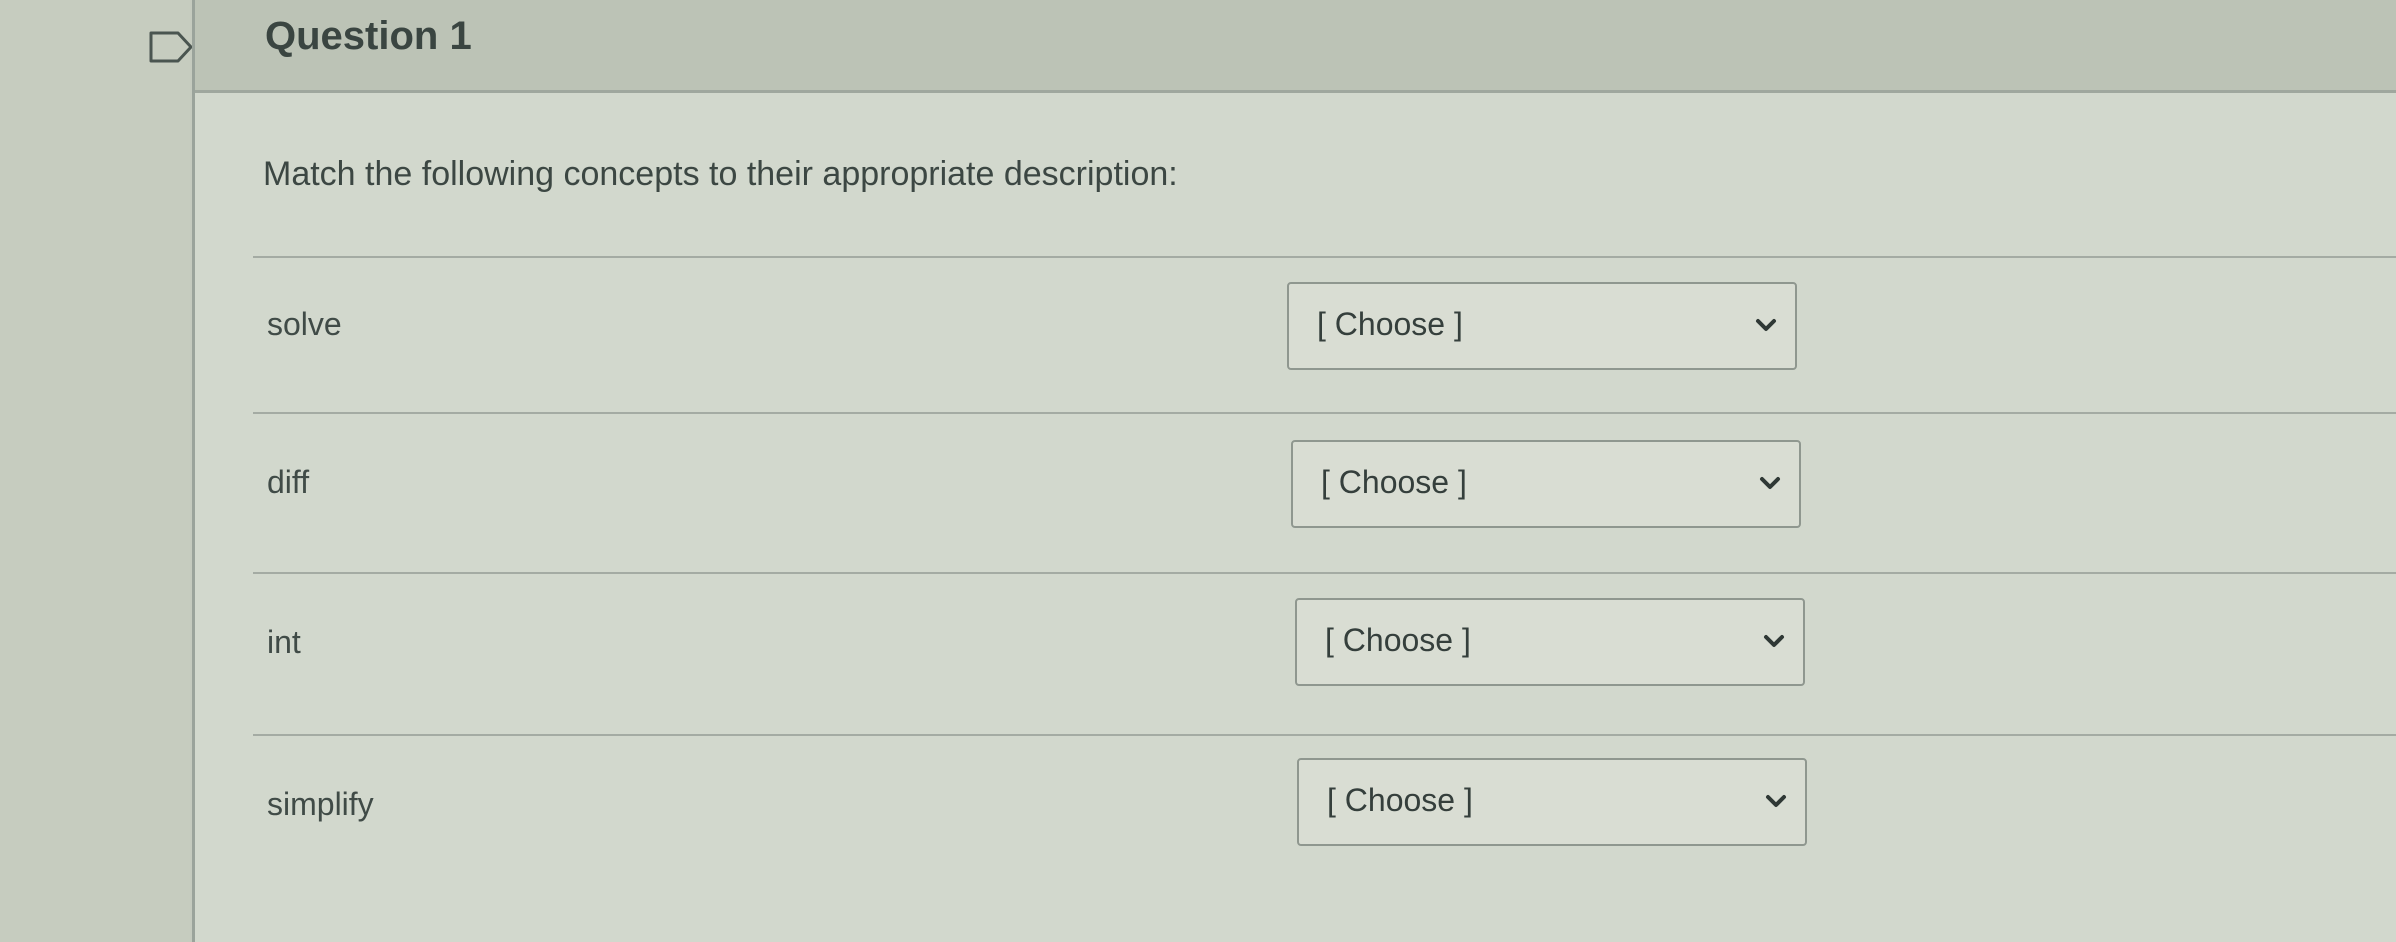 The height and width of the screenshot is (942, 2396). Describe the element at coordinates (320, 804) in the screenshot. I see `match-term-label: simplify` at that location.